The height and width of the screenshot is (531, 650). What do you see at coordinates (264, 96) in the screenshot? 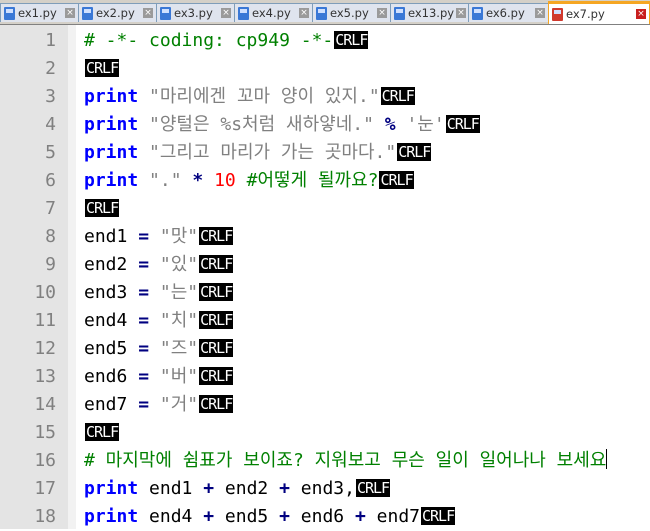
I see `string-literal: "마리에겐 꼬마 양이 있지."` at bounding box center [264, 96].